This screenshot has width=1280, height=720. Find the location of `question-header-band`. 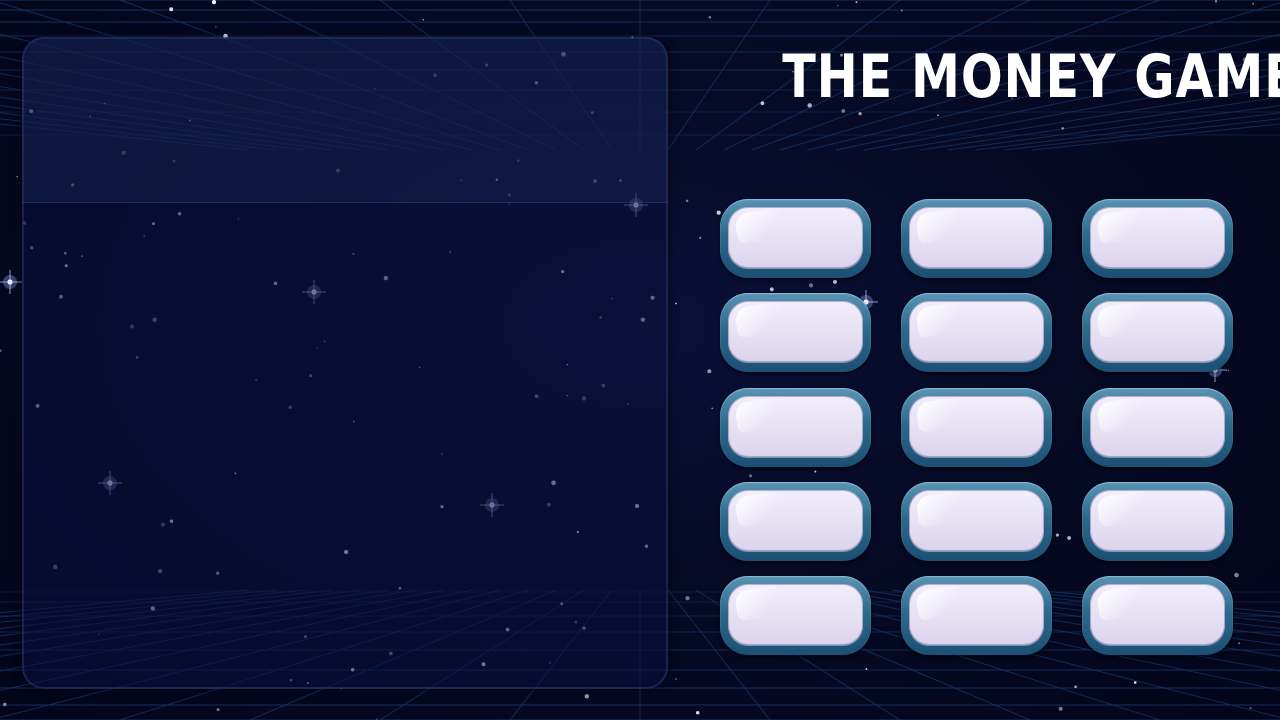

question-header-band is located at coordinates (345, 120).